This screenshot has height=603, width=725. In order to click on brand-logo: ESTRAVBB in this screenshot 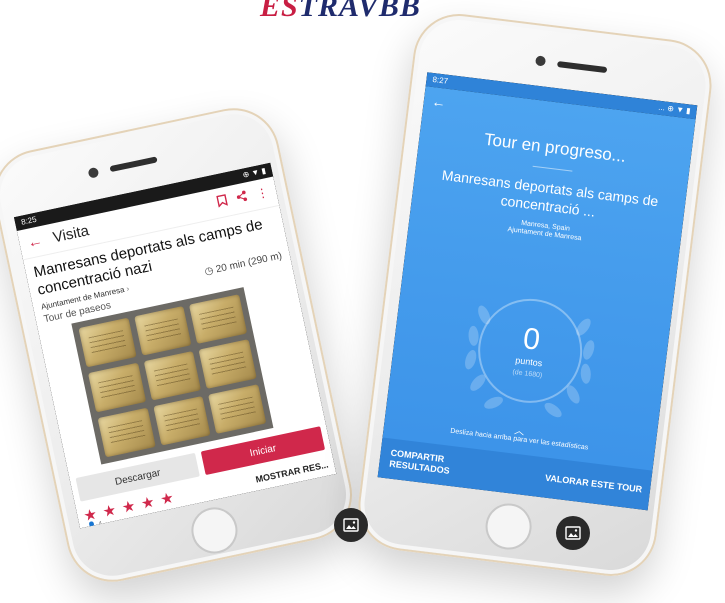, I will do `click(340, 12)`.